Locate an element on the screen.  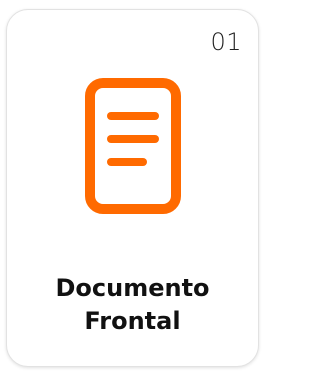
card-title-line1: Documento is located at coordinates (132, 288).